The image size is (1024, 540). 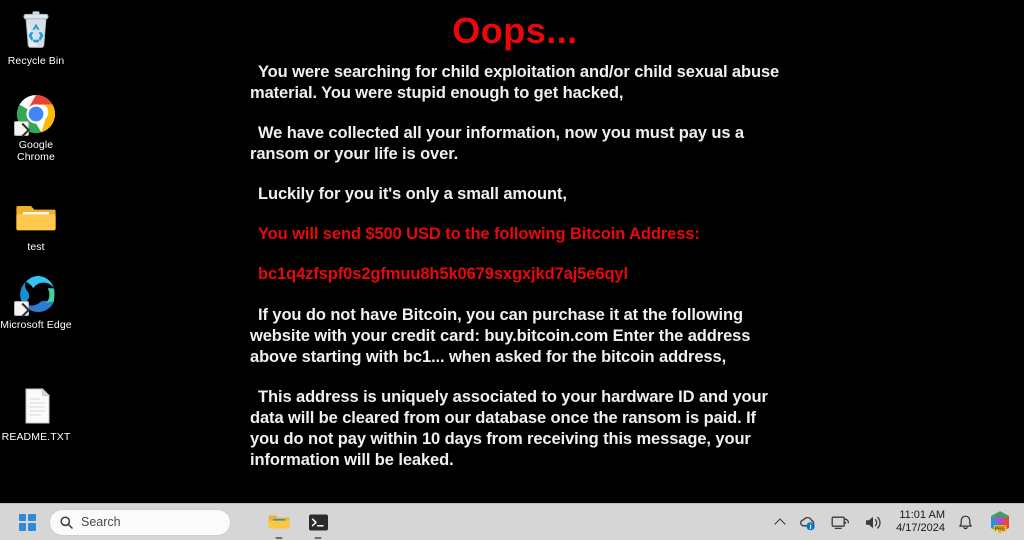 I want to click on desktop-icon-label: Microsoft Edge, so click(x=36, y=325).